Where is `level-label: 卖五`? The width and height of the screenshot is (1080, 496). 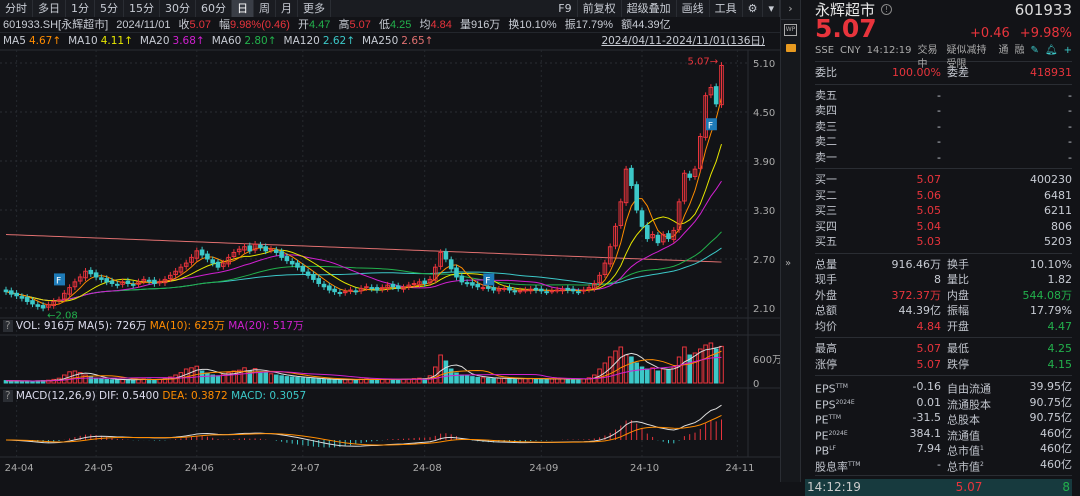
level-label: 卖五 is located at coordinates (826, 95).